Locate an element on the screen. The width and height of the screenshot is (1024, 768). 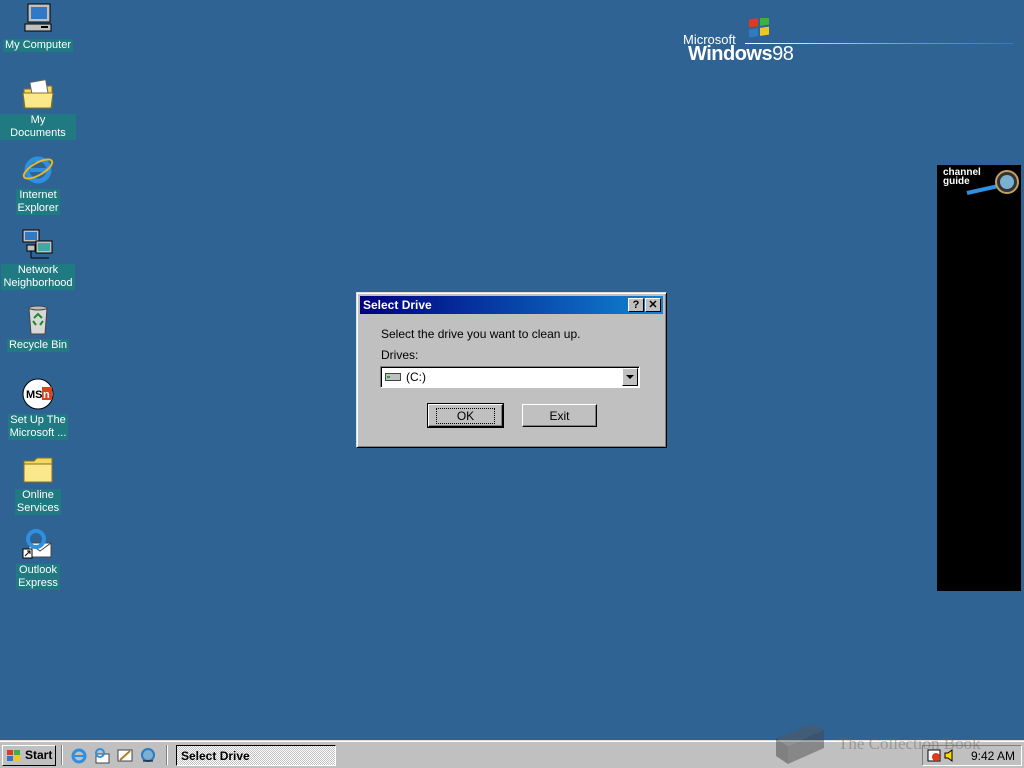
desktop-icon-my-computer: My Computer is located at coordinates (38, 27).